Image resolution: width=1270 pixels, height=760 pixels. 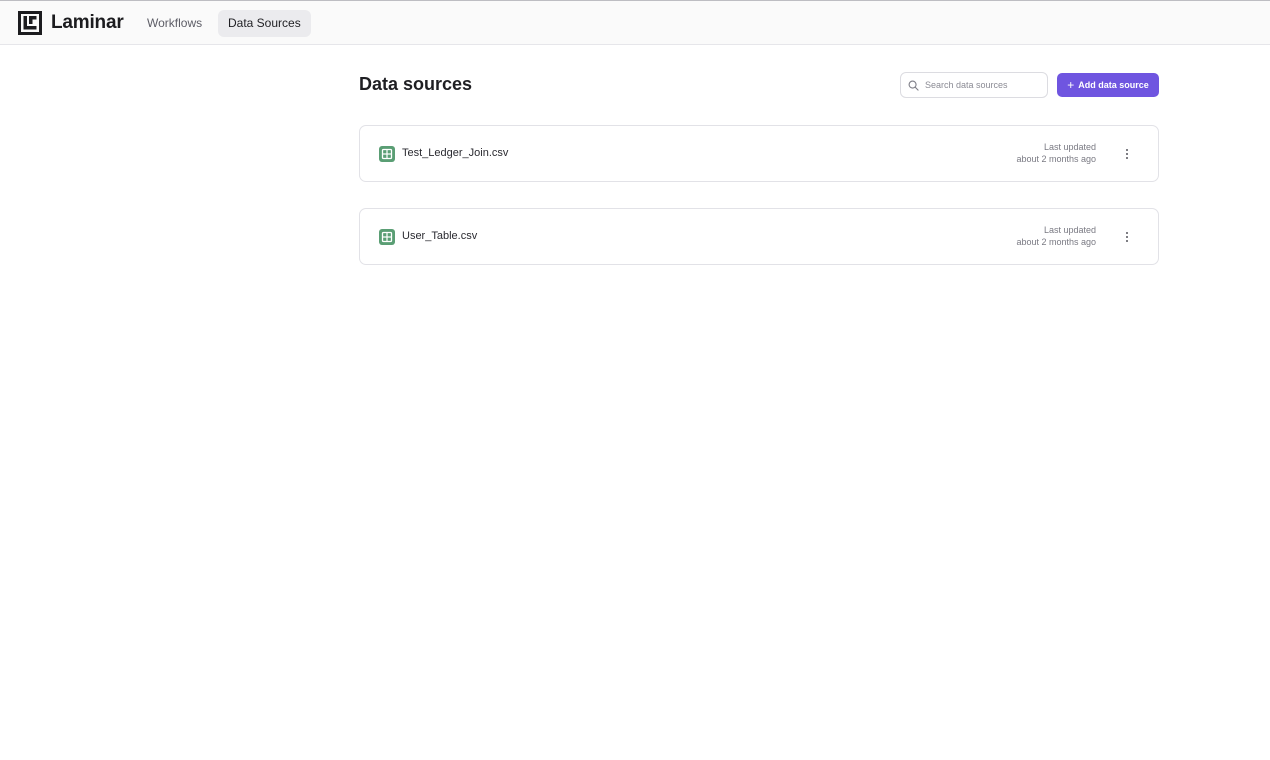 I want to click on laminar-logo-icon, so click(x=30, y=23).